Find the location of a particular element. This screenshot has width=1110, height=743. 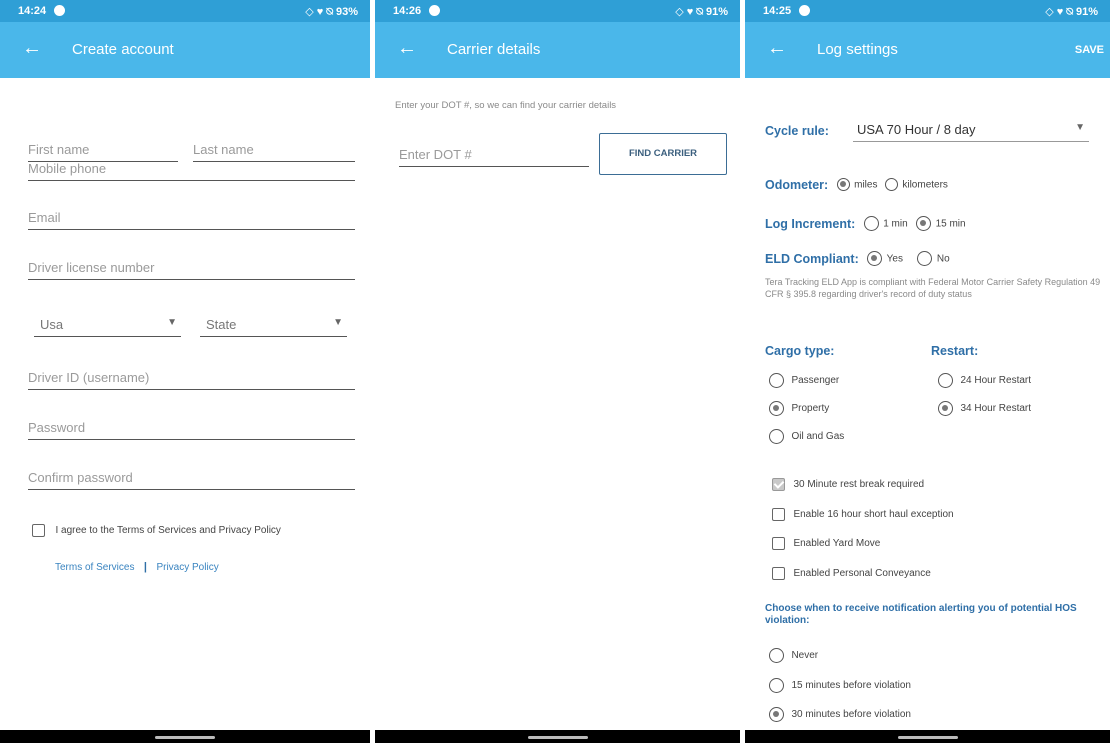

notify-15-label: 15 minutes before violation is located at coordinates (851, 686).